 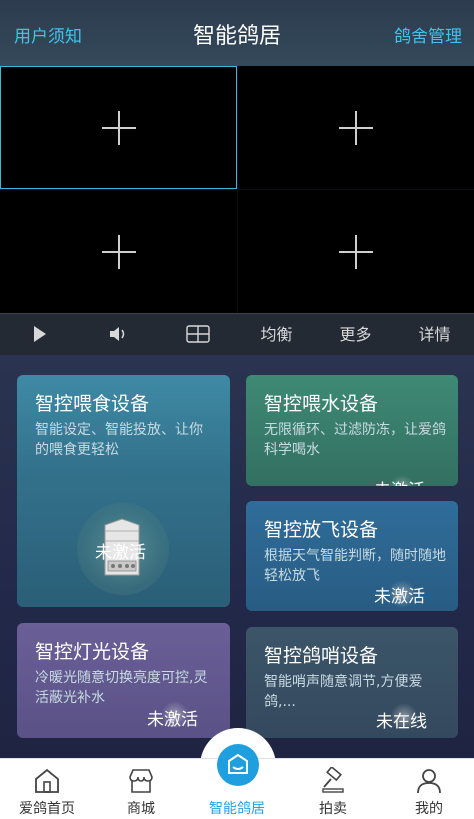 I want to click on whistle-device-card: 智控鸽哨设备 智能哨声随意调节,方便爱鸽,... 未在线, so click(x=352, y=682).